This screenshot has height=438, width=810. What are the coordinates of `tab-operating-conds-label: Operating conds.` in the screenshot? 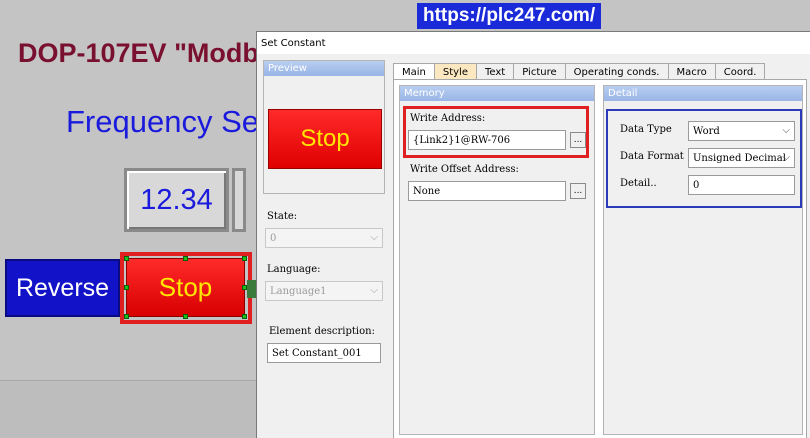 It's located at (616, 72).